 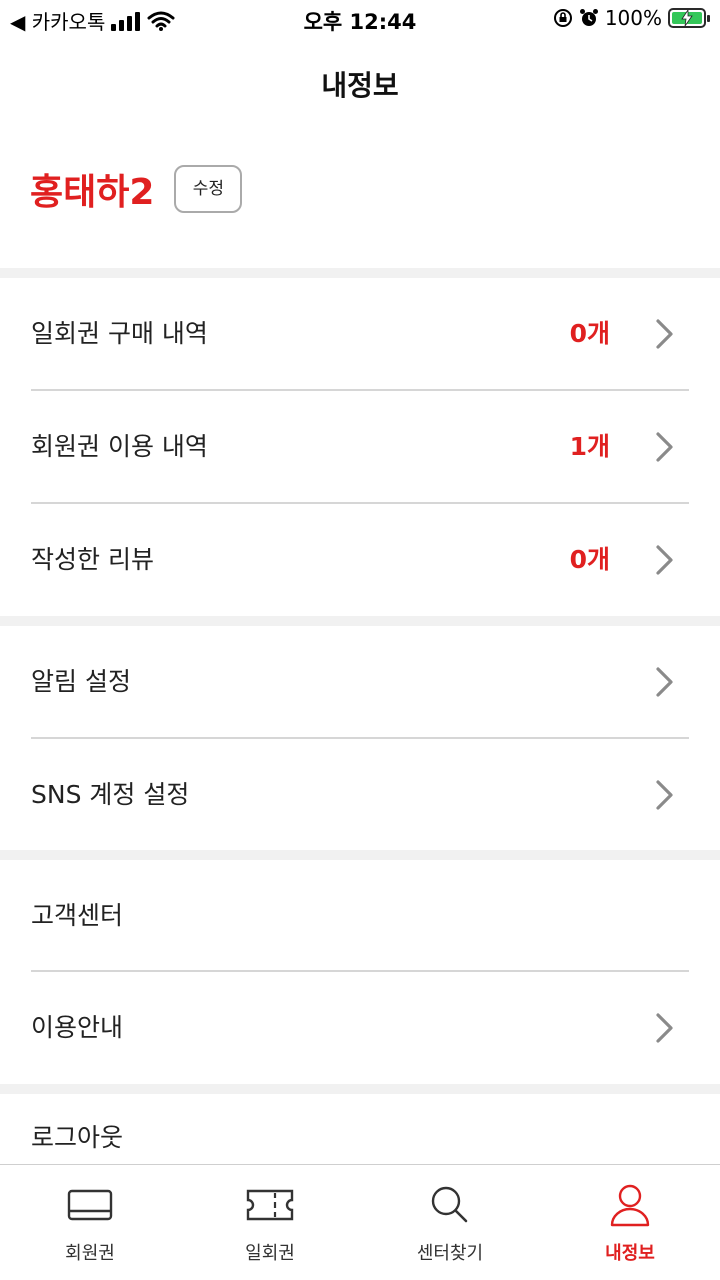 I want to click on membership-card-icon, so click(x=90, y=1205).